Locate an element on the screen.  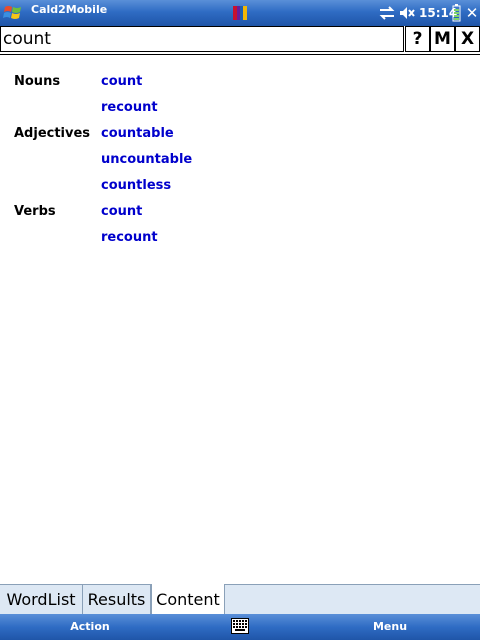
search-input is located at coordinates (202, 39).